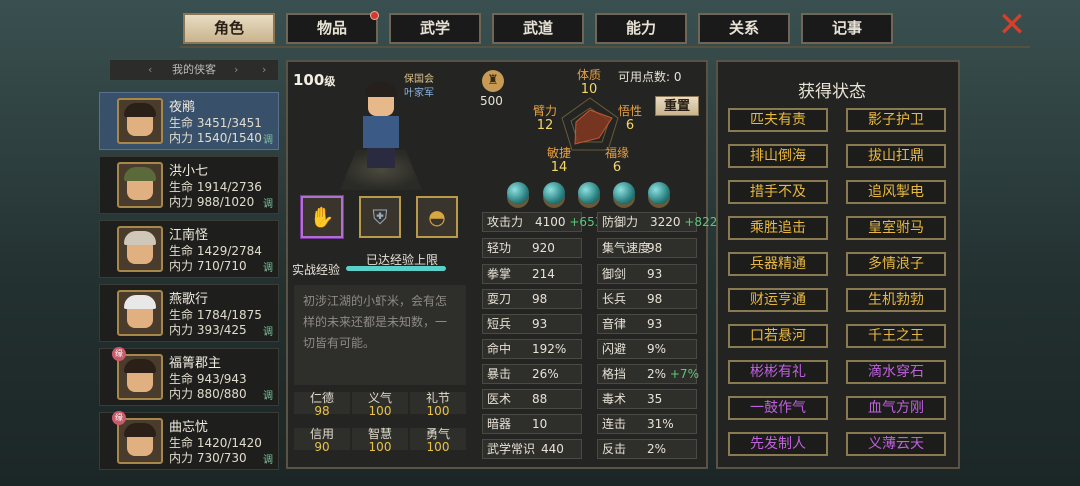  What do you see at coordinates (150, 70) in the screenshot?
I see `chevron-left-icon: ‹` at bounding box center [150, 70].